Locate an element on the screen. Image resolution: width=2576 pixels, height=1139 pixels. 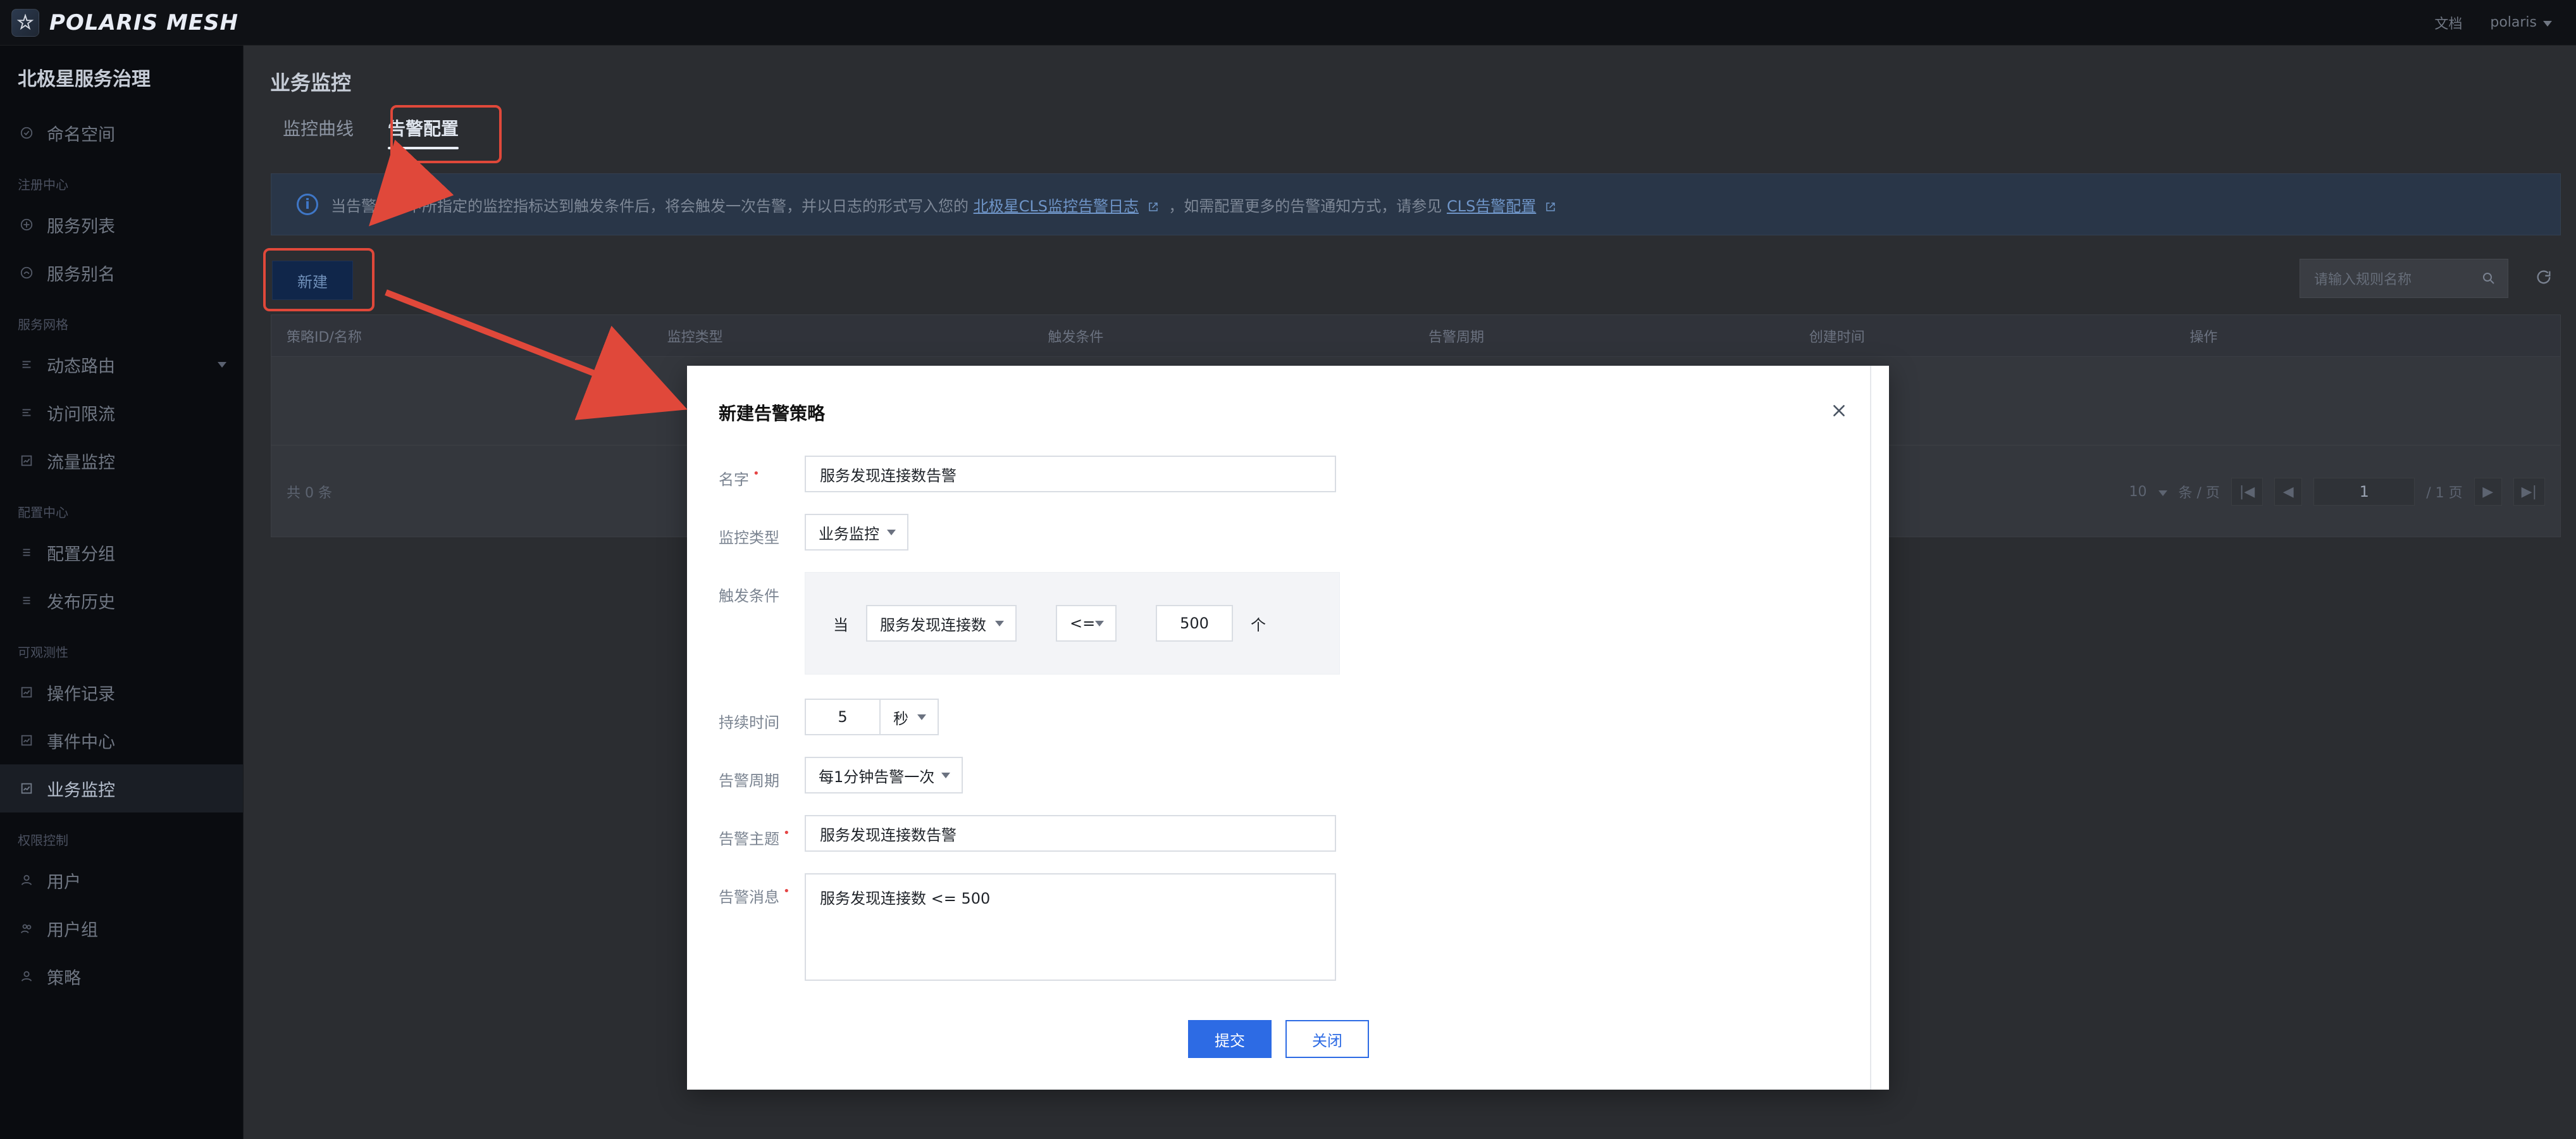
form-label-topic: 告警主题 • is located at coordinates (762, 832).